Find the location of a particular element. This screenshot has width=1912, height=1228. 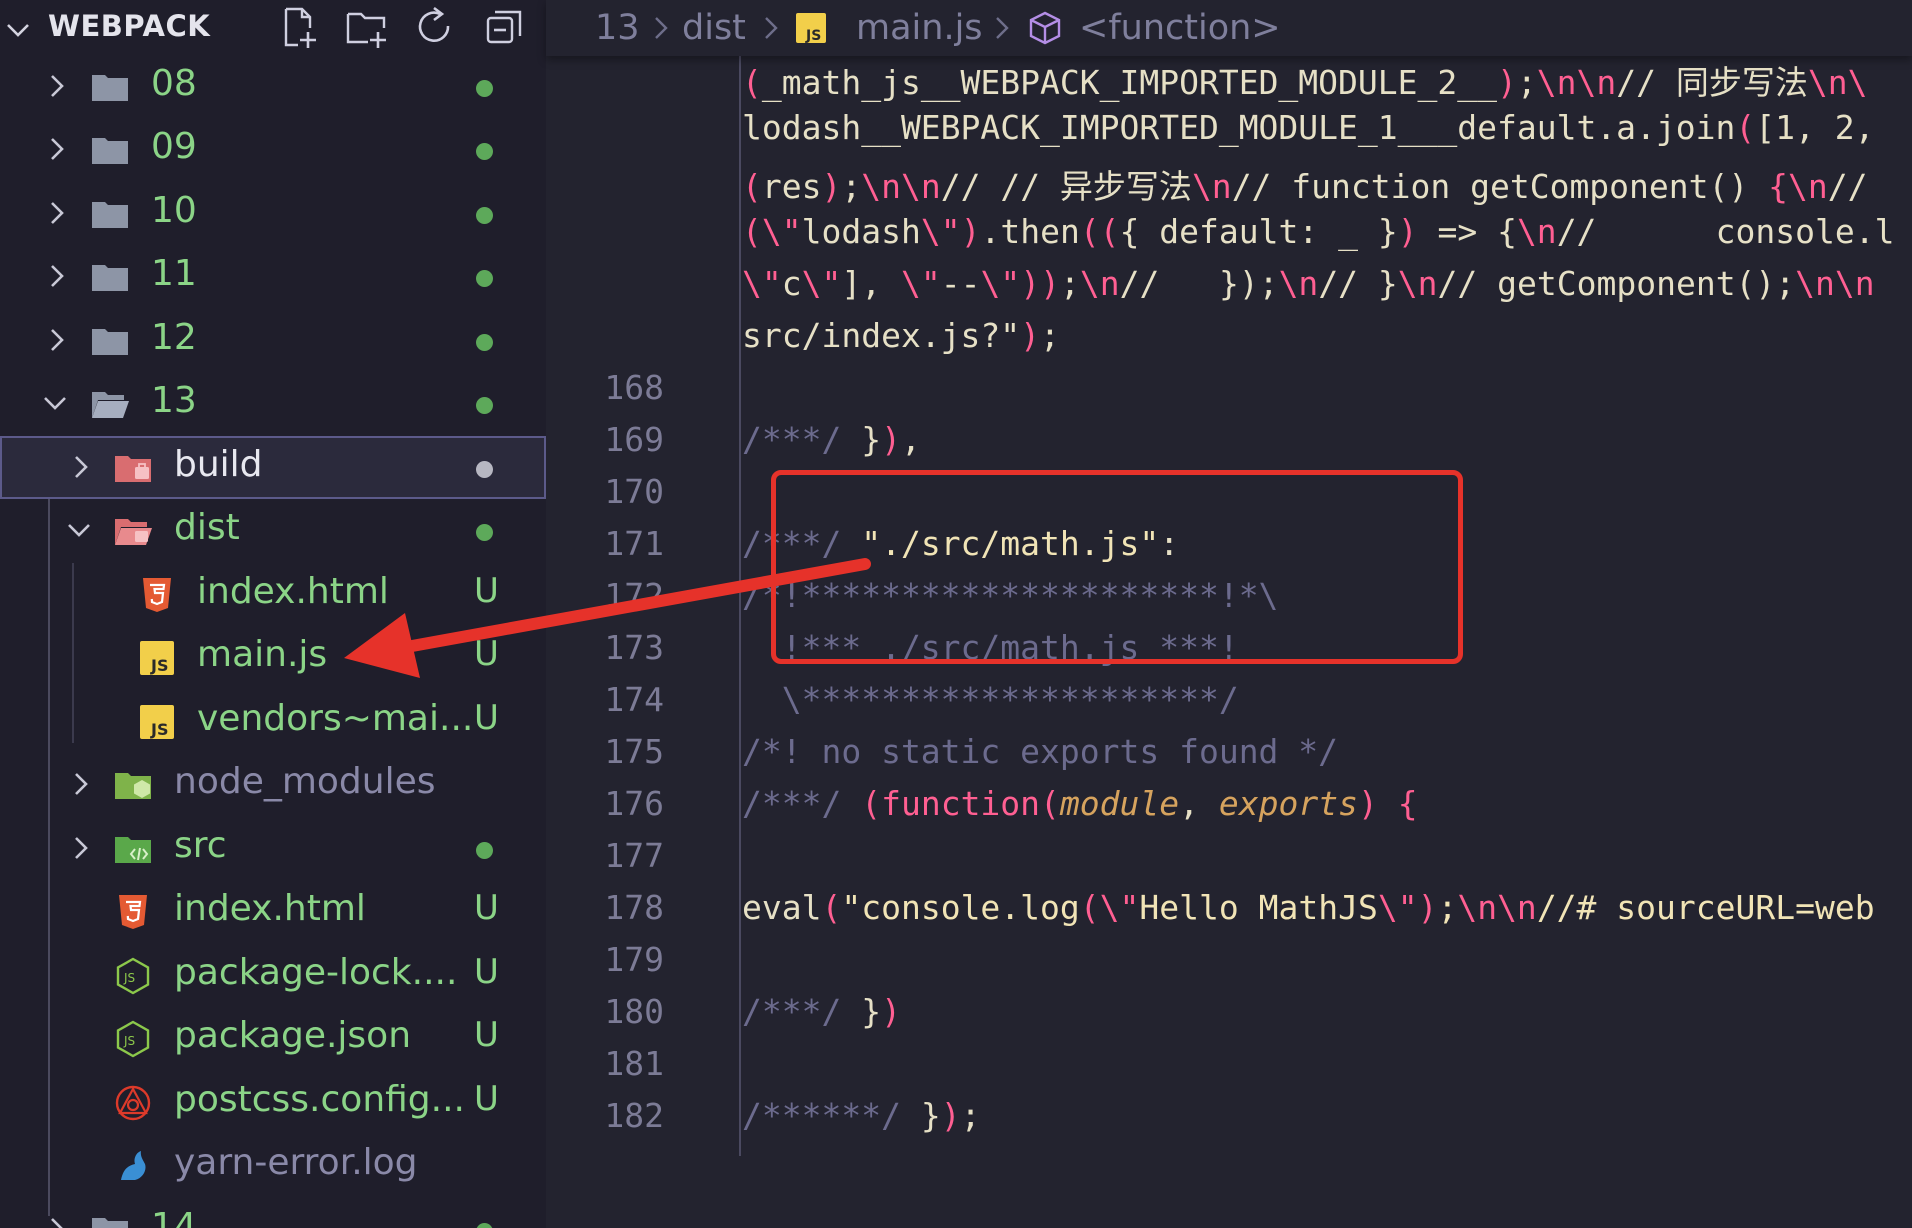

tree-folder-11: 11 is located at coordinates (273, 276).